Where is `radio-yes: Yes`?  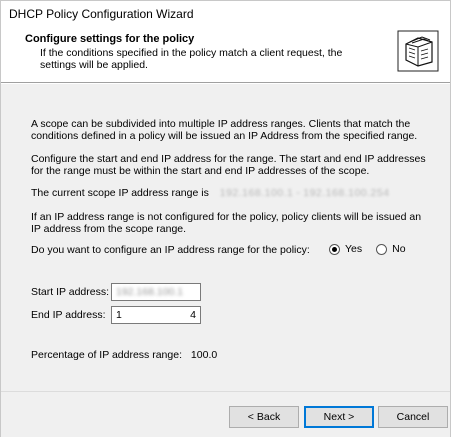 radio-yes: Yes is located at coordinates (345, 249).